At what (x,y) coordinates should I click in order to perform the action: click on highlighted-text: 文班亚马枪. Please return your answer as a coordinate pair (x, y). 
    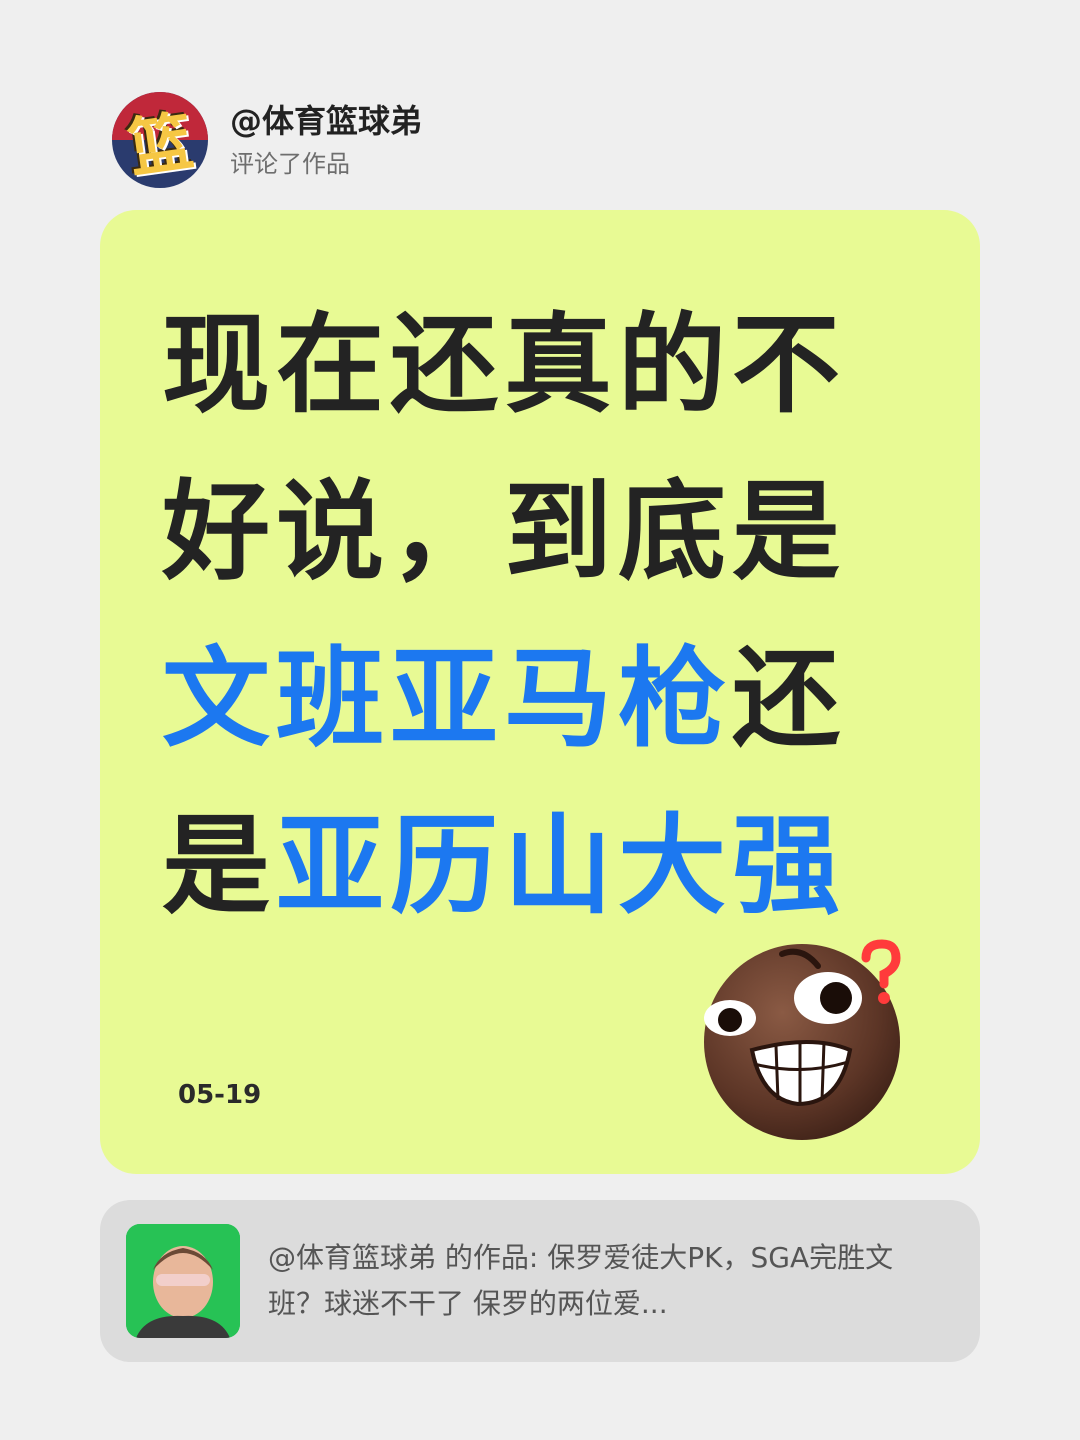
    Looking at the image, I should click on (447, 699).